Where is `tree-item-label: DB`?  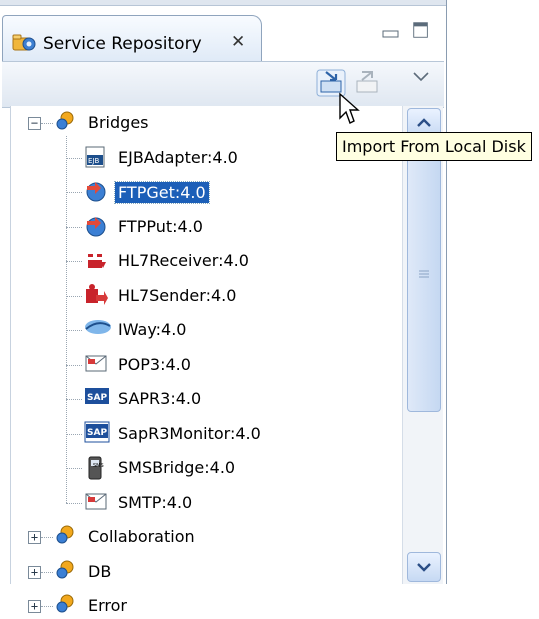 tree-item-label: DB is located at coordinates (100, 571).